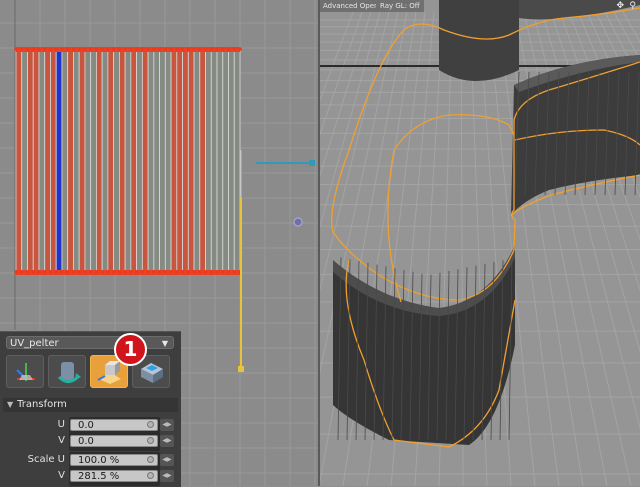 This screenshot has width=640, height=487. I want to click on uv-project-icon, so click(152, 373).